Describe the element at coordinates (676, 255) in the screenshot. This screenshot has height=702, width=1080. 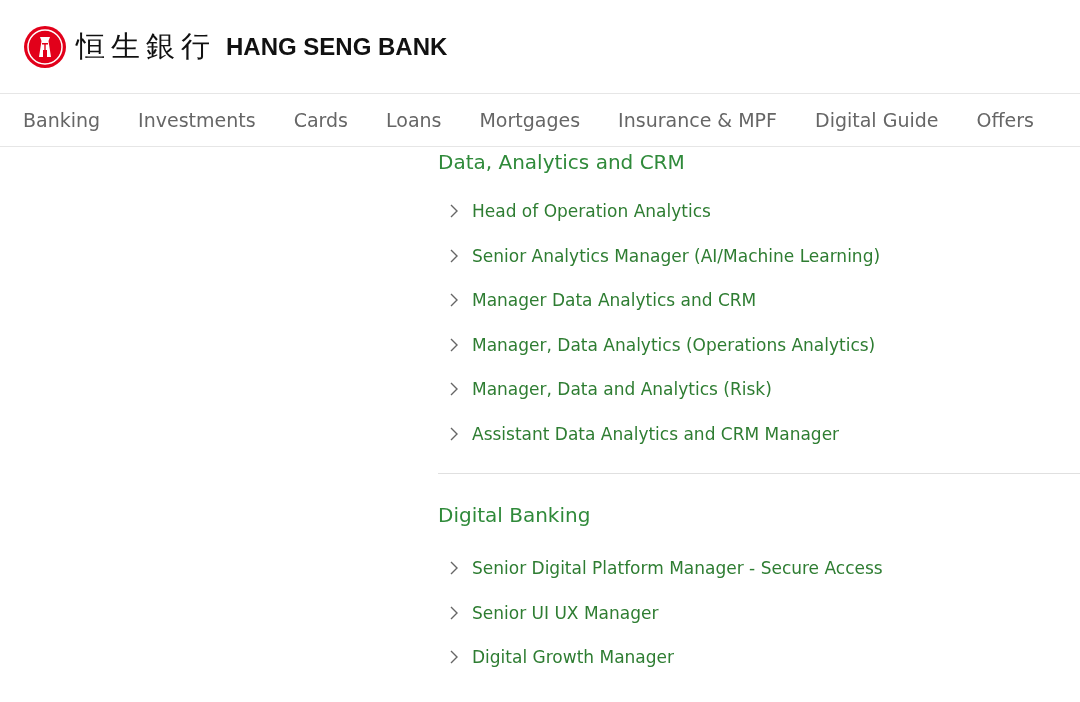
I see `job-link: Senior Analytics Manager (AI/Machine Learning)` at that location.